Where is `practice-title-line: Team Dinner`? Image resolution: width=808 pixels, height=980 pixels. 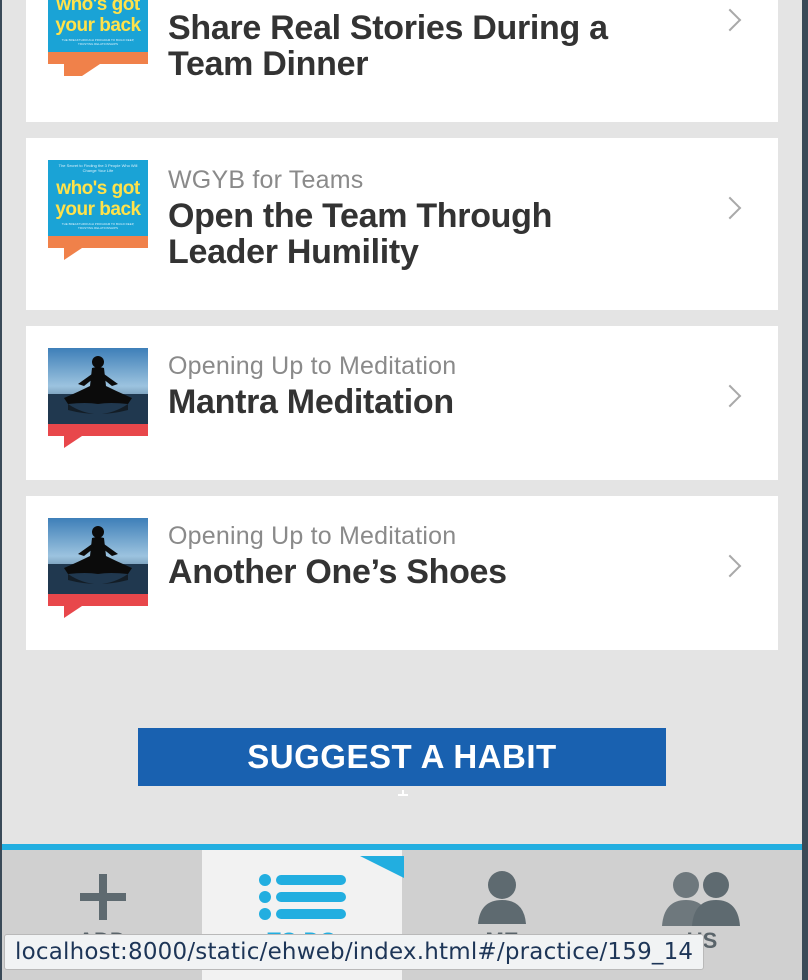
practice-title-line: Team Dinner is located at coordinates (268, 64).